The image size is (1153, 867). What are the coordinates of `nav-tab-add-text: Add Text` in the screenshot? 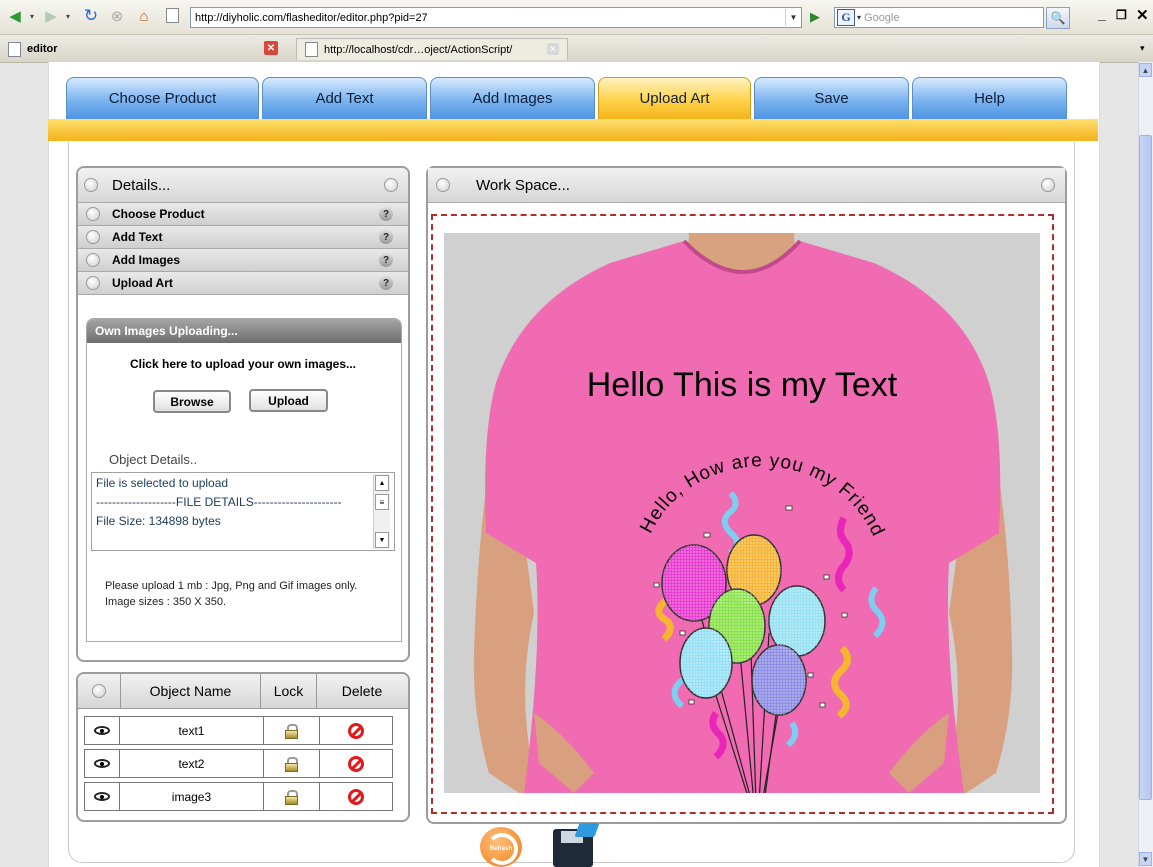 It's located at (344, 98).